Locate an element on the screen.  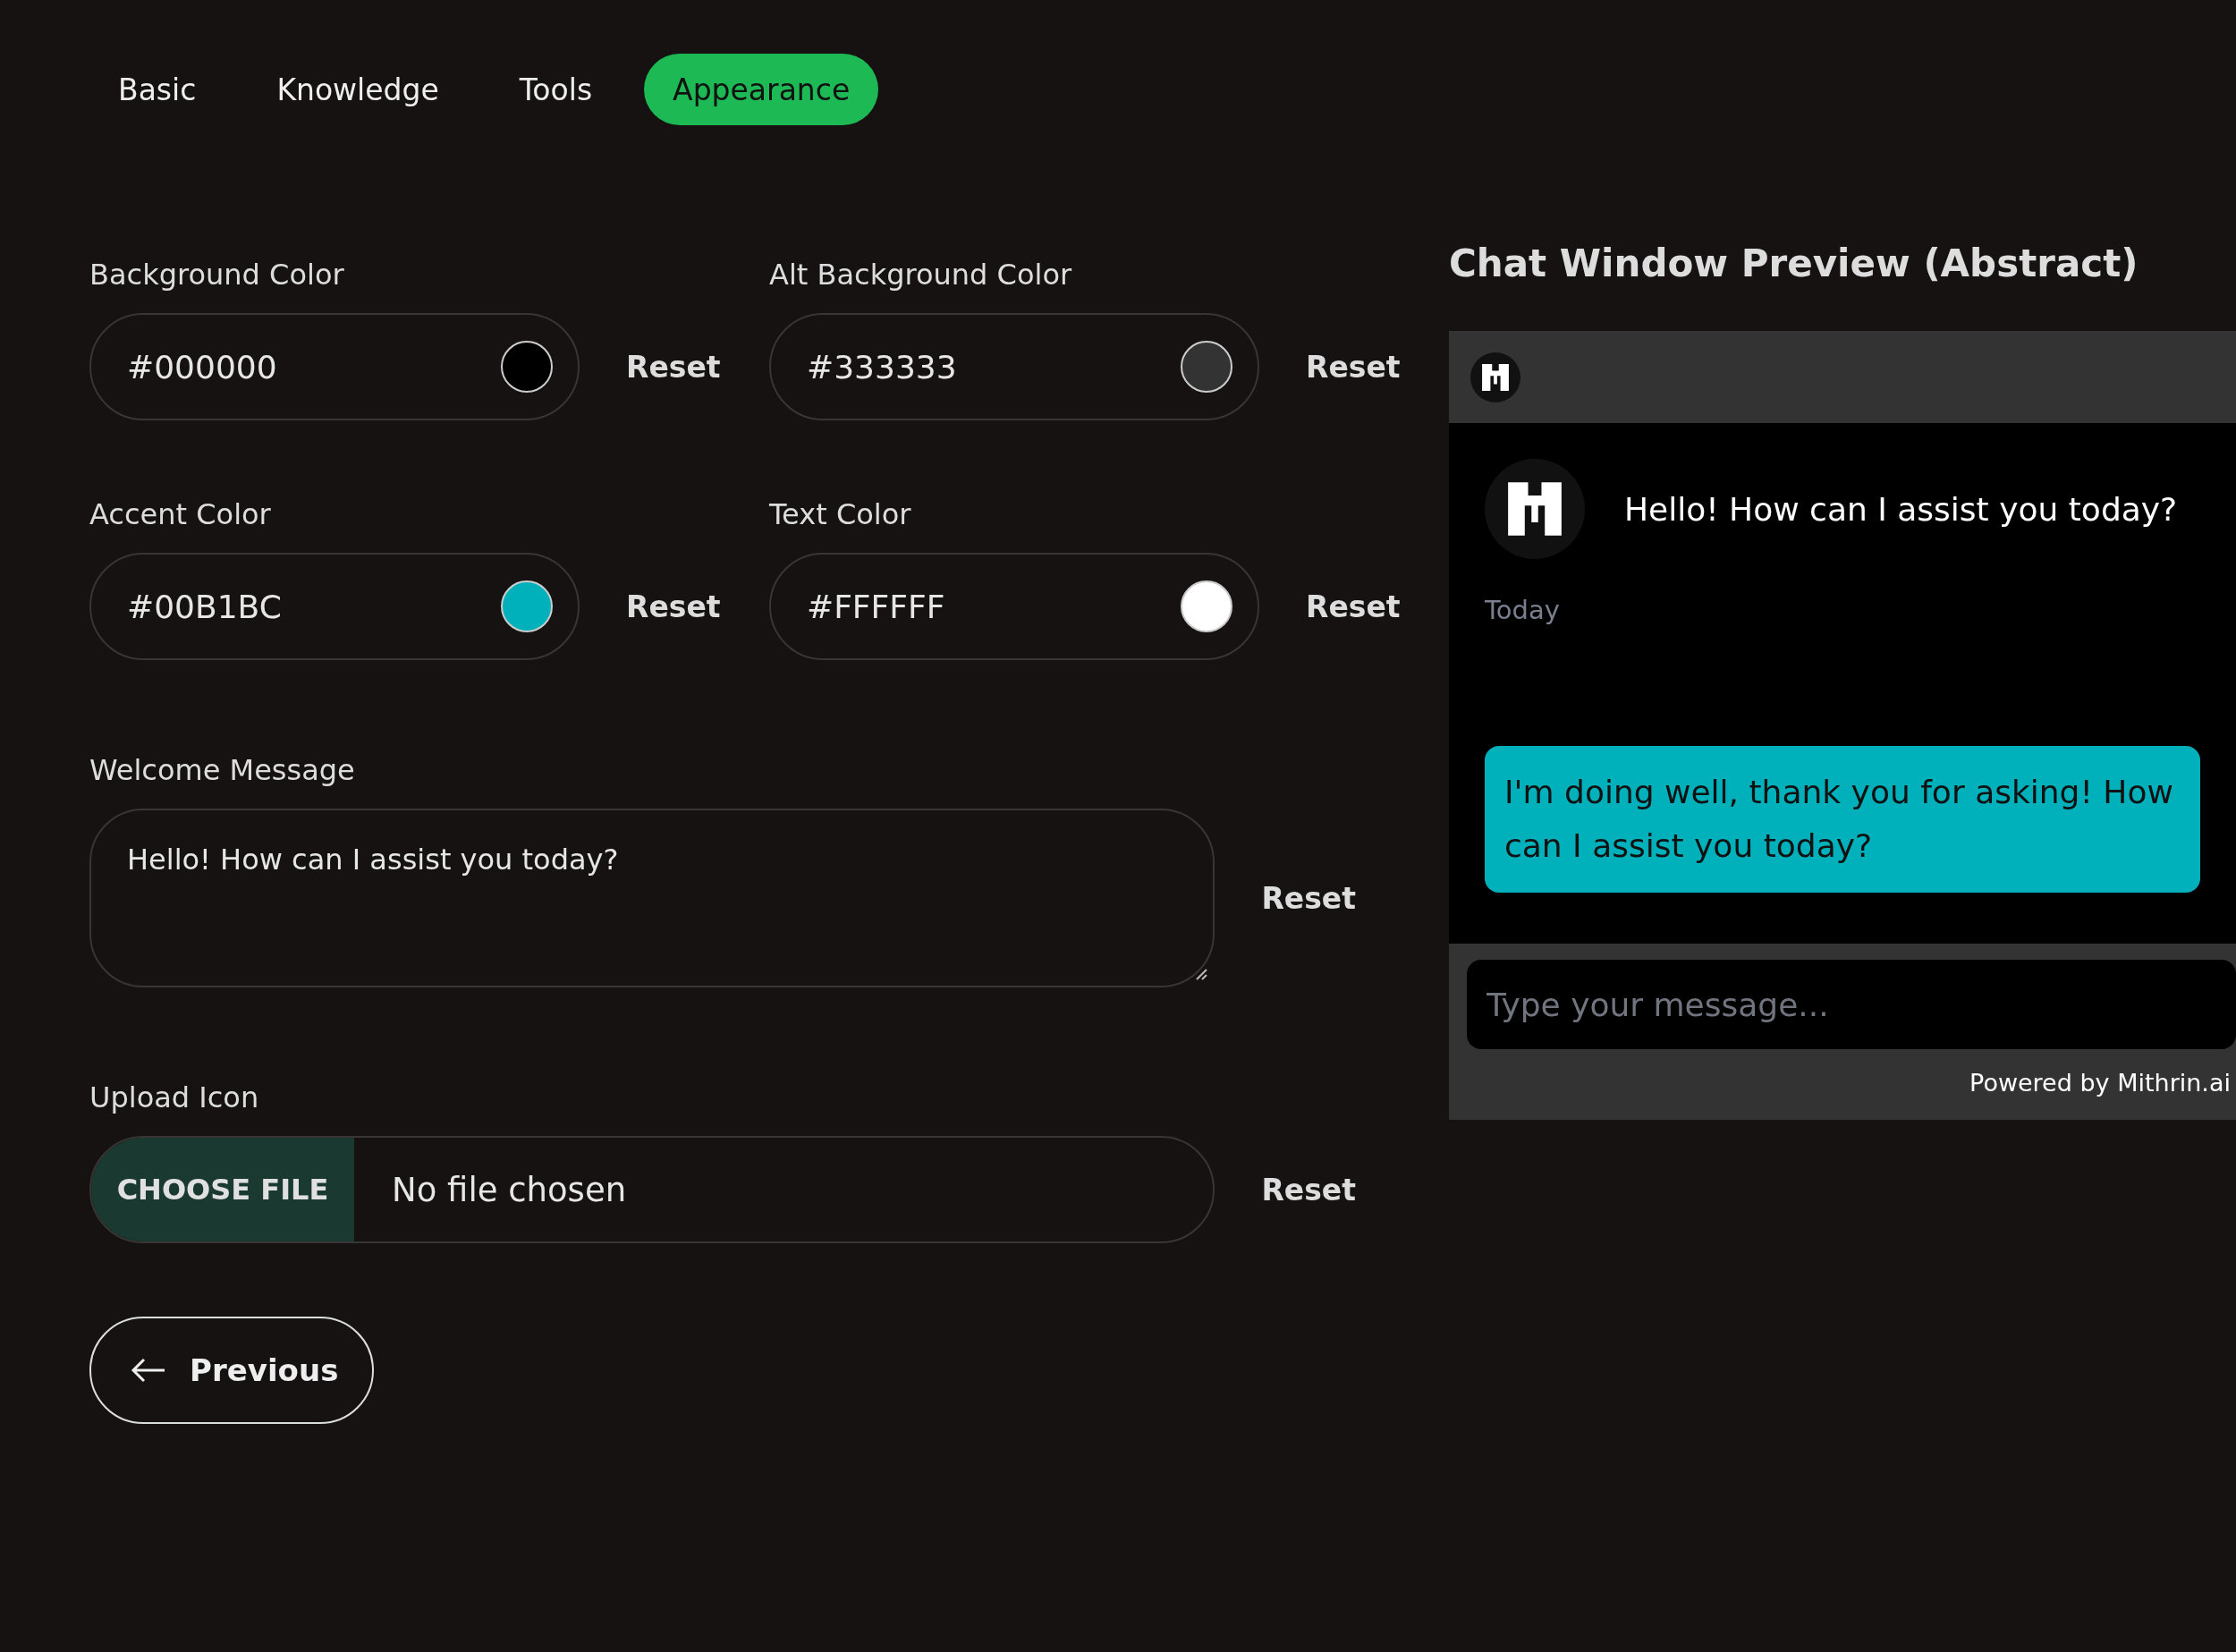
file-status: No file chosen is located at coordinates (509, 1190).